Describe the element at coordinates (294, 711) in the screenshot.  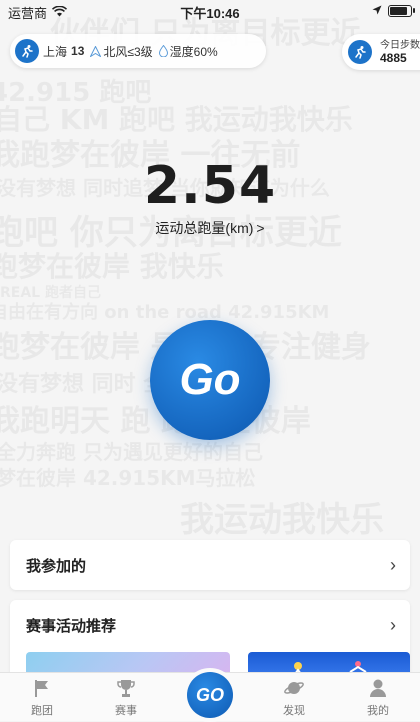
I see `tab-label: 发现` at that location.